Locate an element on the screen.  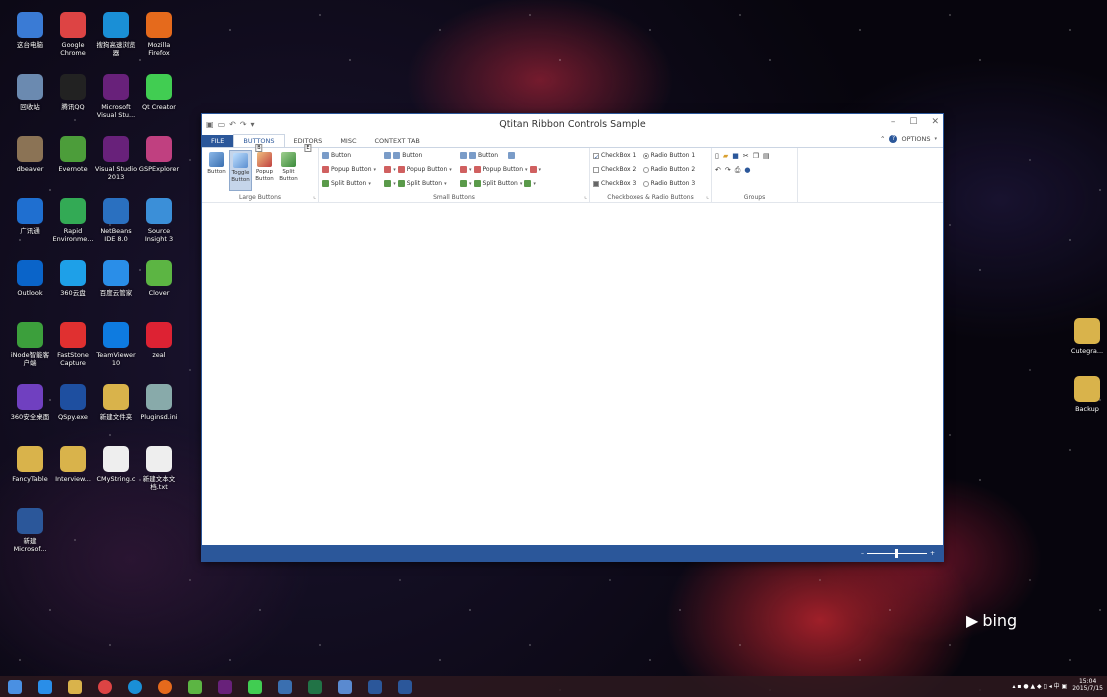
small-button-2: Button is located at coordinates (418, 155).